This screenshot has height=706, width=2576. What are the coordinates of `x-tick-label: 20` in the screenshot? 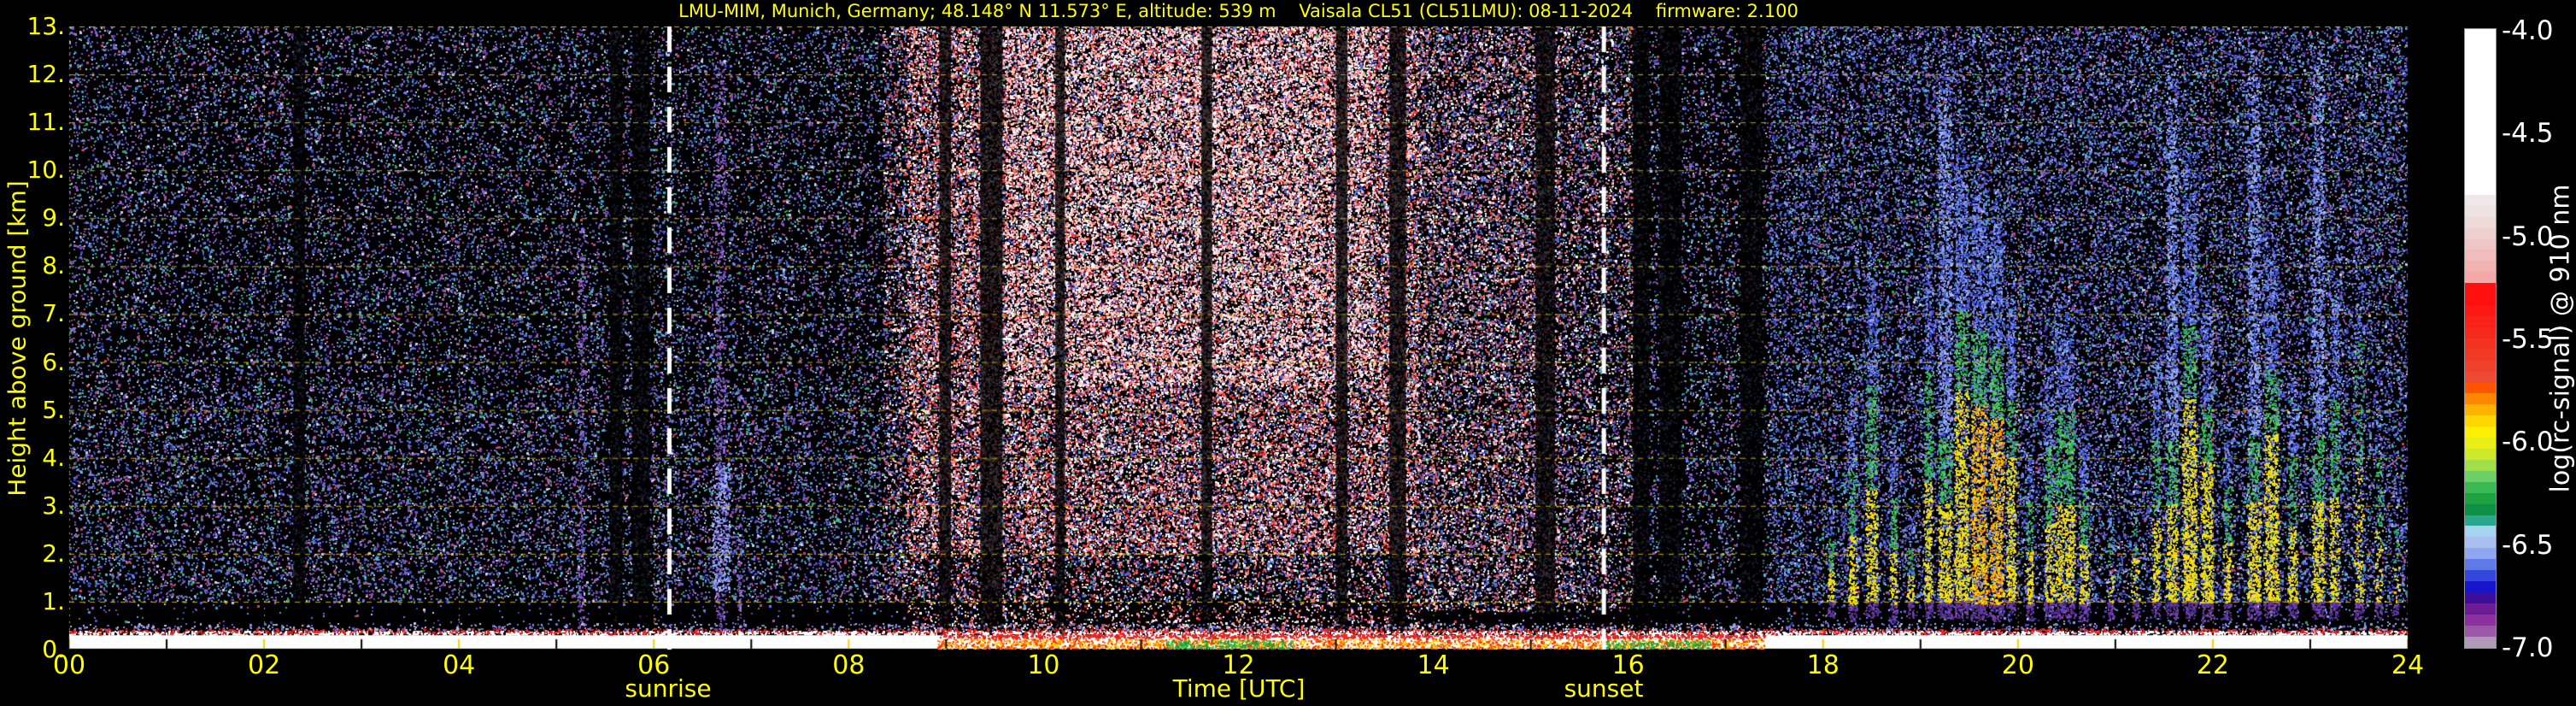 It's located at (2017, 665).